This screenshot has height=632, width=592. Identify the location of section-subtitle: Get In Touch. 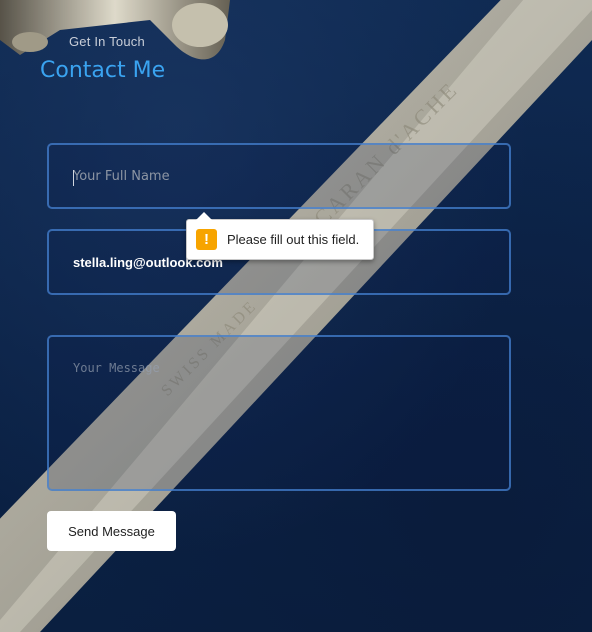
(107, 41).